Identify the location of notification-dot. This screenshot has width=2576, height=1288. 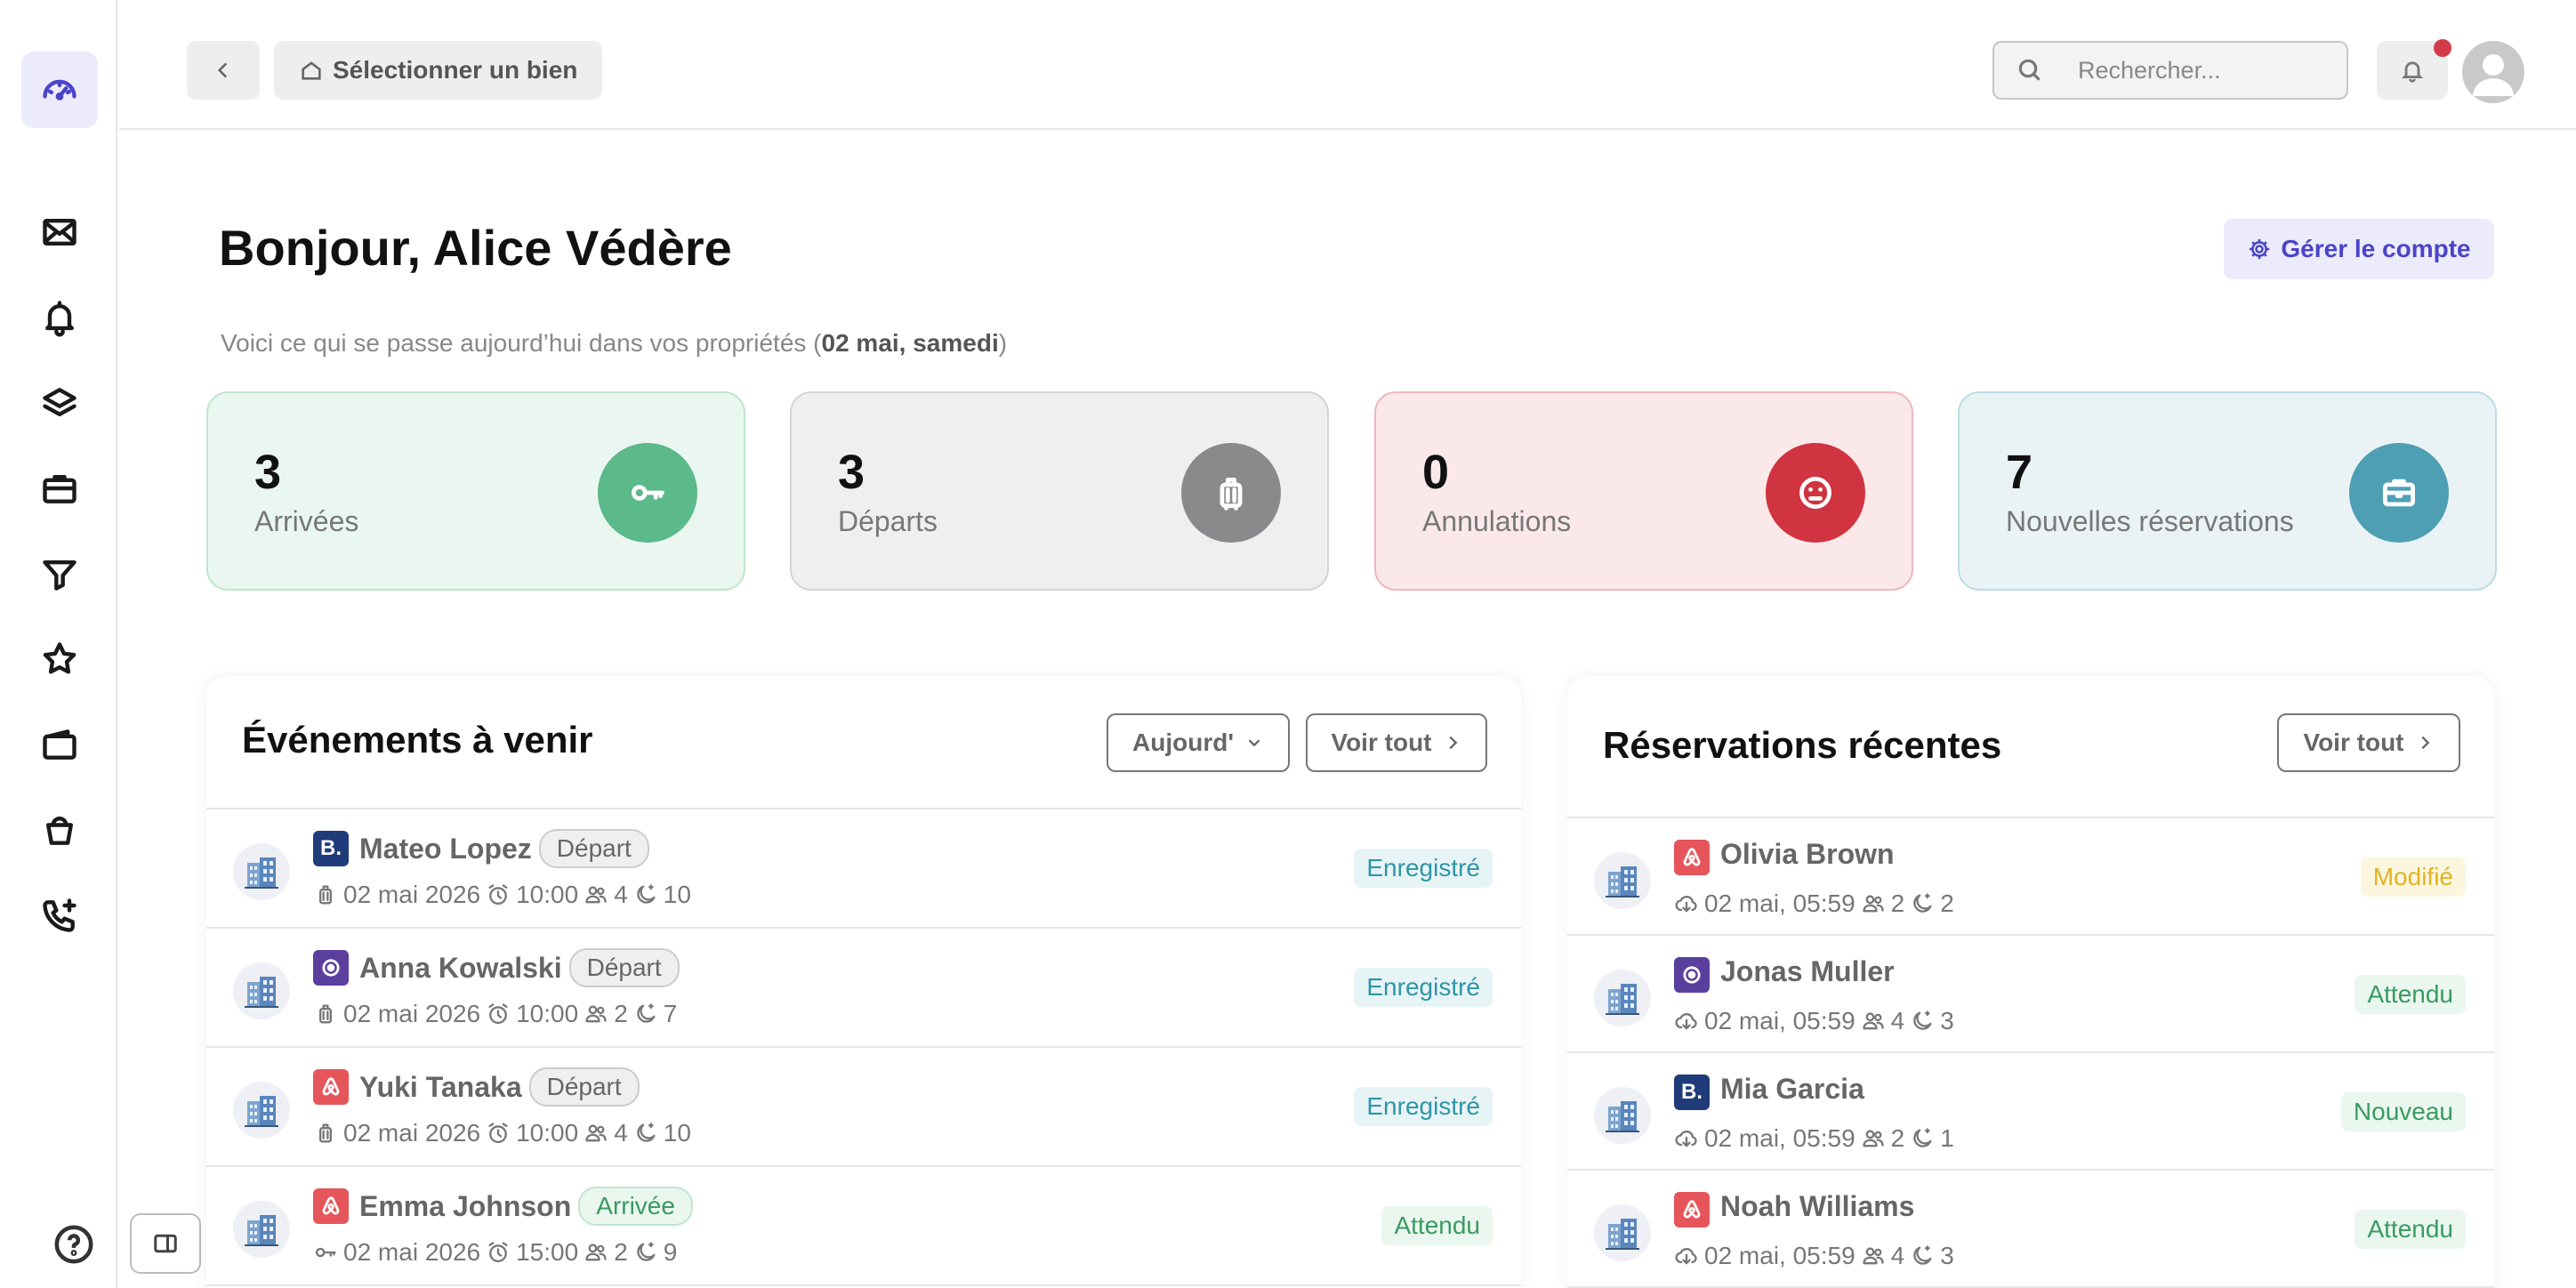
(2442, 48).